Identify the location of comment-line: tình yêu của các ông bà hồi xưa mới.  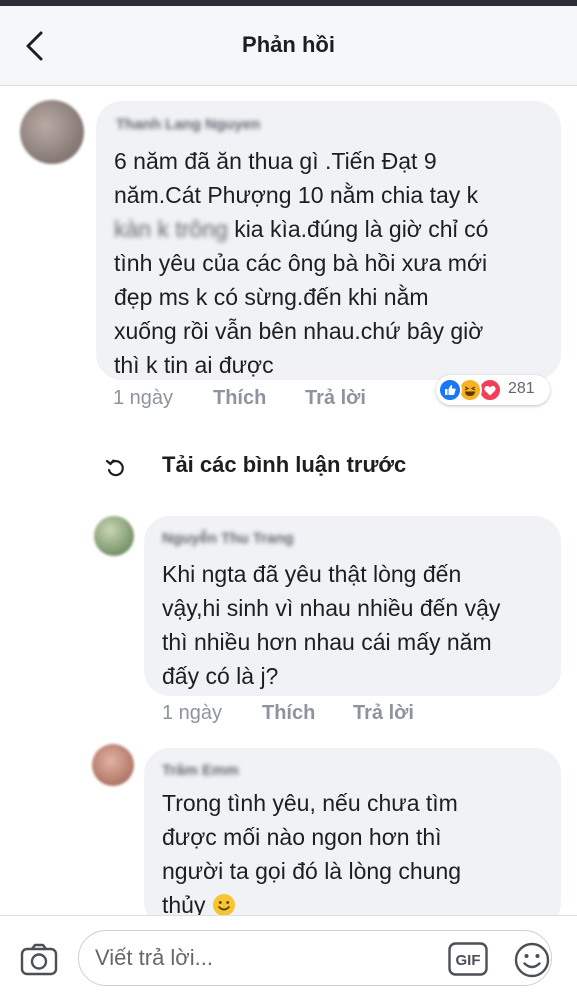
(301, 263).